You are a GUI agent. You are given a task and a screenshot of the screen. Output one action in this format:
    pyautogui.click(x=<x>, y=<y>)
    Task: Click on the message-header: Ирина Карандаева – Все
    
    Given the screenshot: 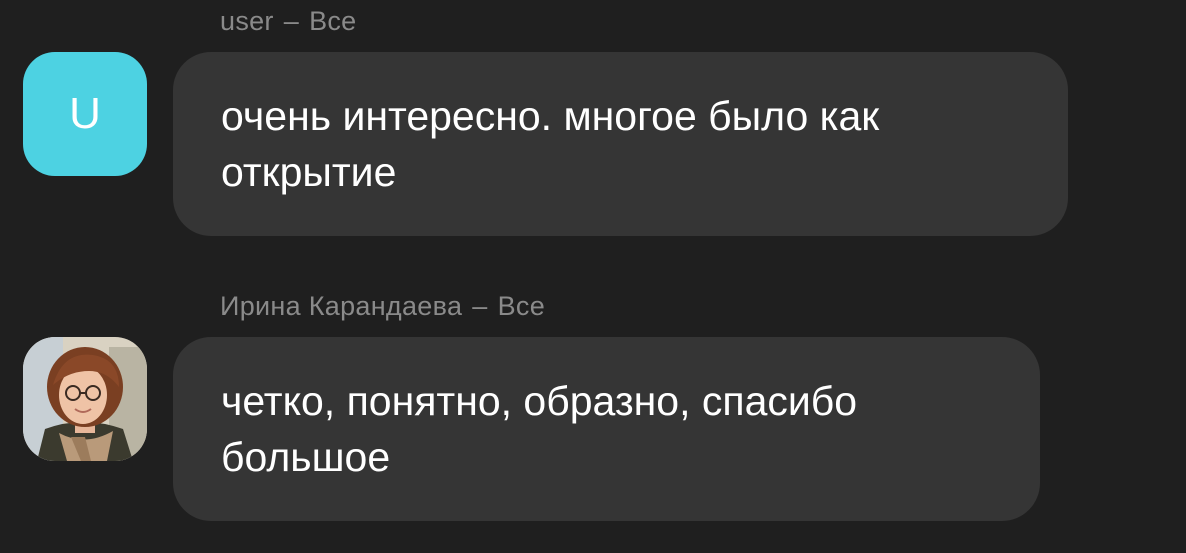 What is the action you would take?
    pyautogui.click(x=382, y=306)
    